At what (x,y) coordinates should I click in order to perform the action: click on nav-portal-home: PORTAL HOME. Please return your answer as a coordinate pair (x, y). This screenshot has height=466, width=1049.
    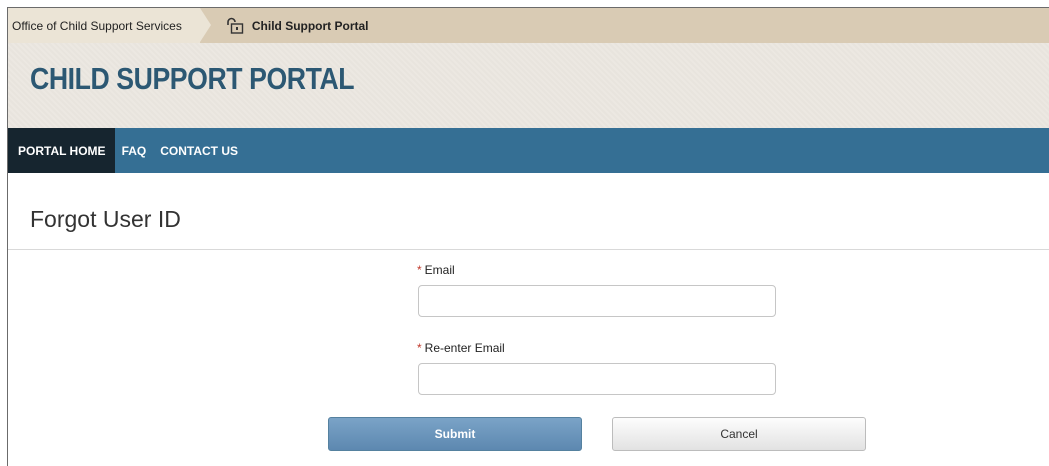
    Looking at the image, I should click on (61, 150).